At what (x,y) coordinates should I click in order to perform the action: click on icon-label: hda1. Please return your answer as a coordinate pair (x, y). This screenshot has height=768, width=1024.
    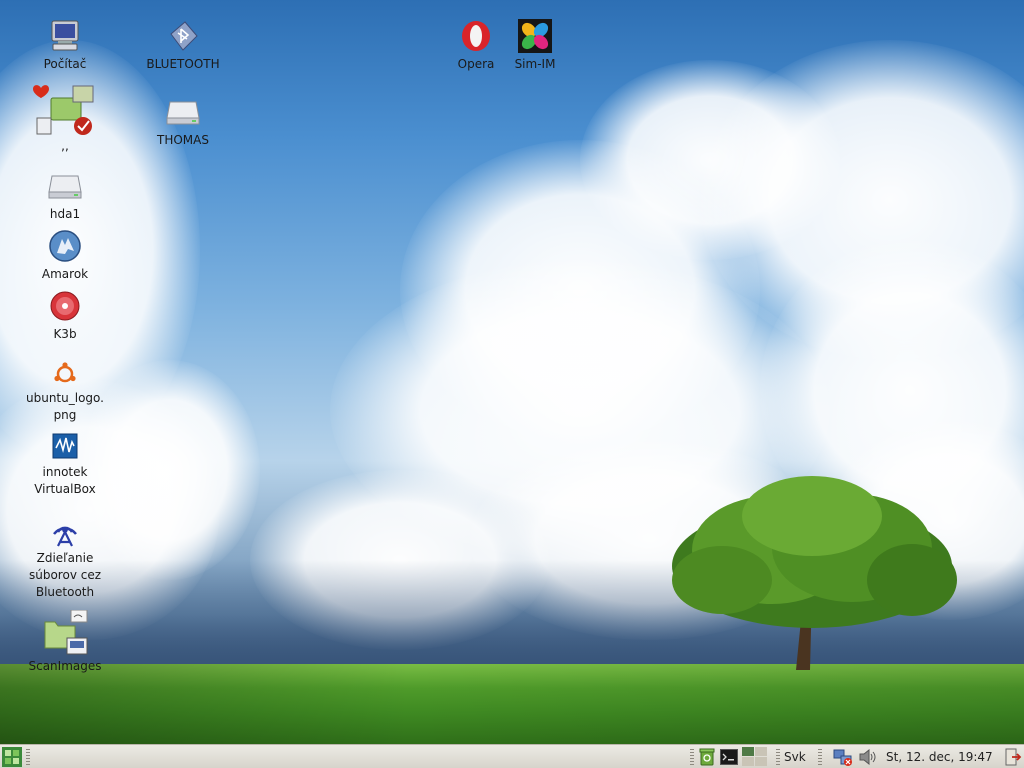
    Looking at the image, I should click on (65, 214).